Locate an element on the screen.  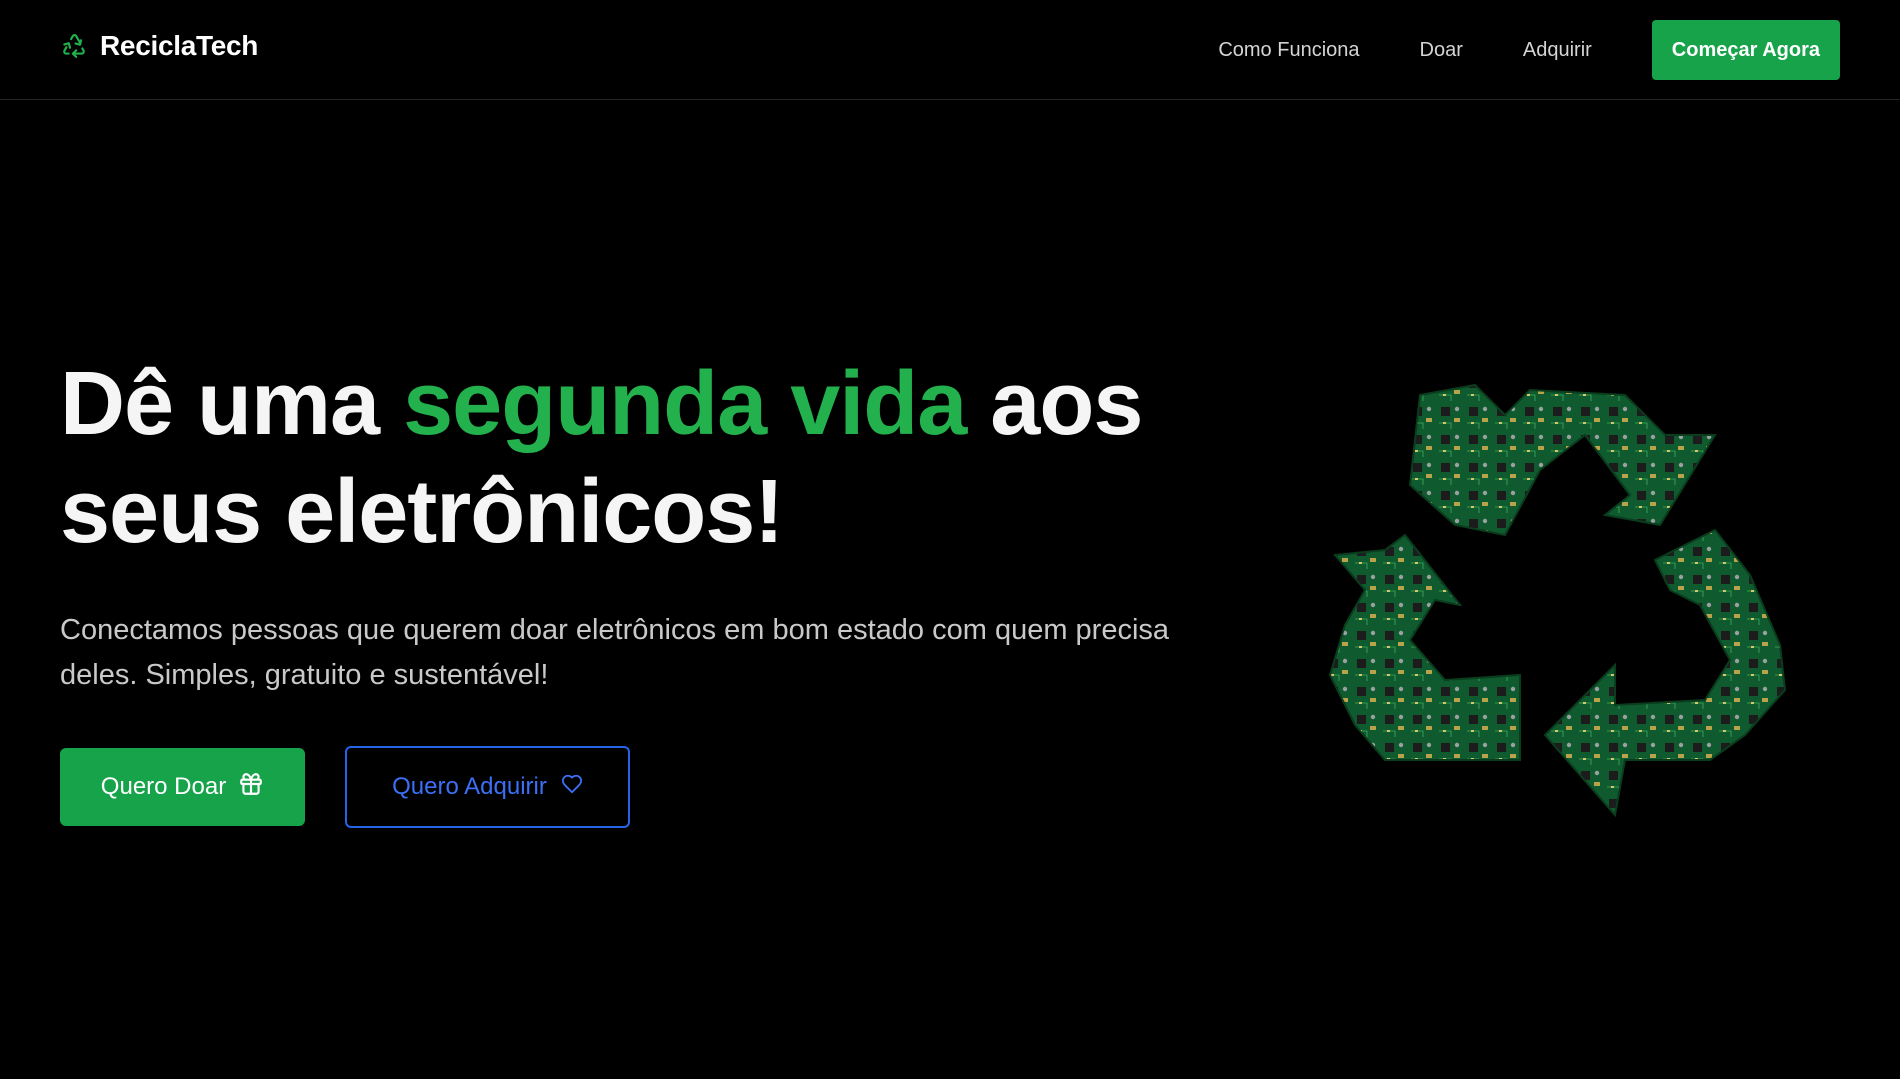
recycle-circuit-illustration is located at coordinates (1560, 600).